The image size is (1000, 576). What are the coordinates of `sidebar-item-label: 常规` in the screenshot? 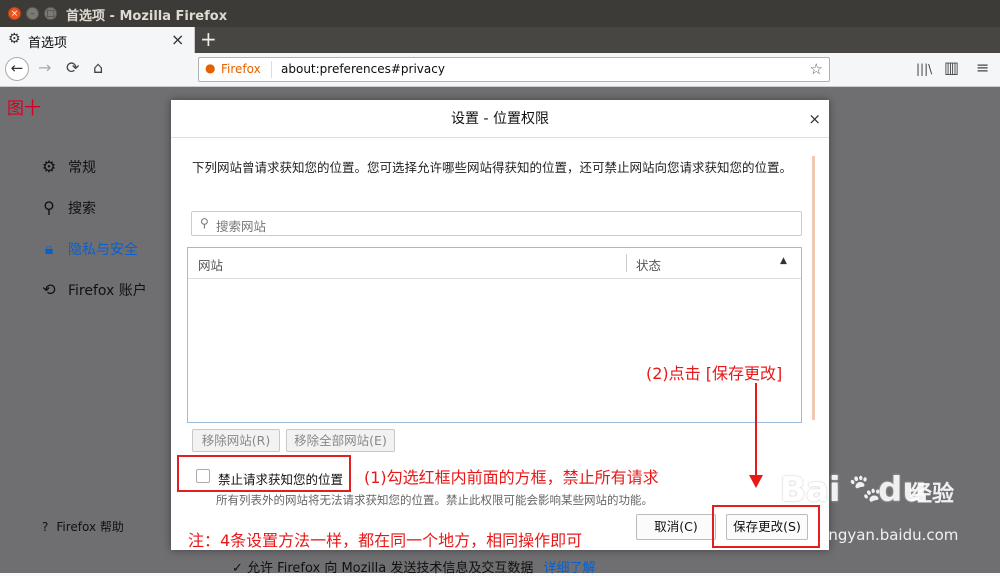 It's located at (82, 168).